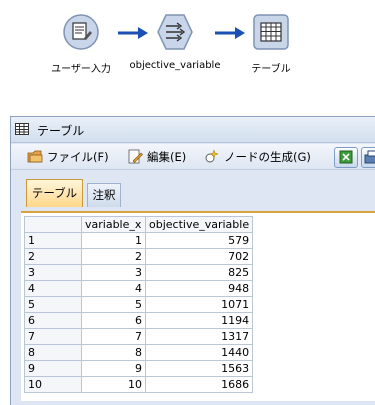  What do you see at coordinates (199, 384) in the screenshot?
I see `cell-objective-variable: 1686` at bounding box center [199, 384].